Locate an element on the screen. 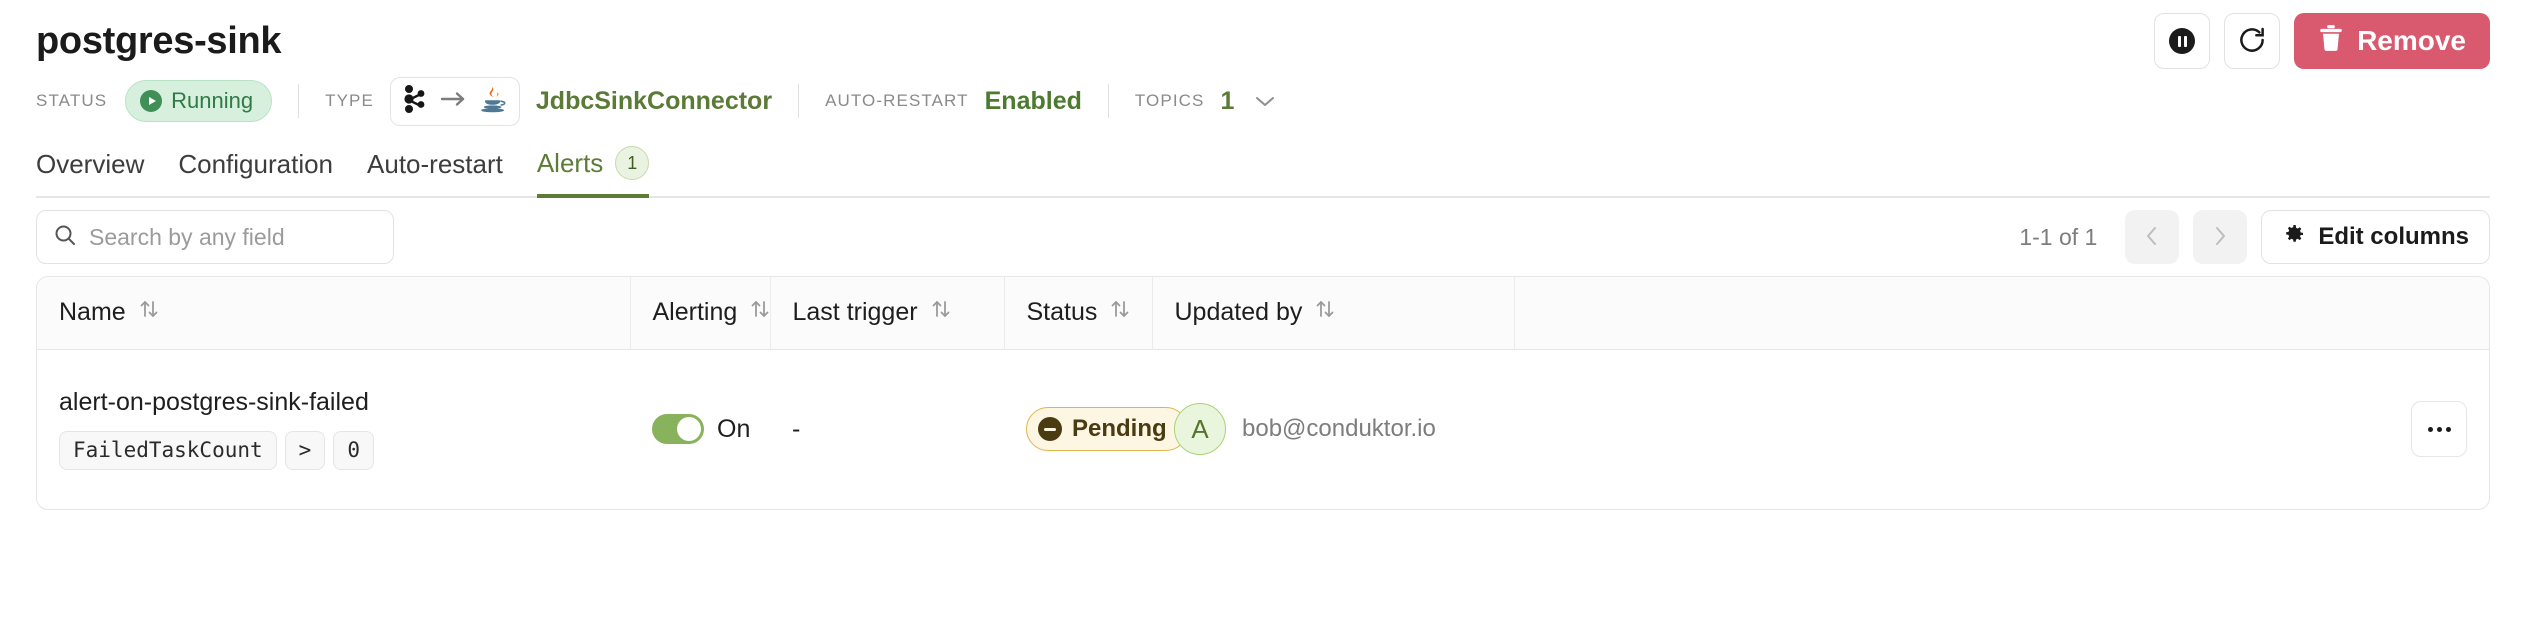 This screenshot has width=2526, height=630. column-header-alerting: Alerting is located at coordinates (700, 313).